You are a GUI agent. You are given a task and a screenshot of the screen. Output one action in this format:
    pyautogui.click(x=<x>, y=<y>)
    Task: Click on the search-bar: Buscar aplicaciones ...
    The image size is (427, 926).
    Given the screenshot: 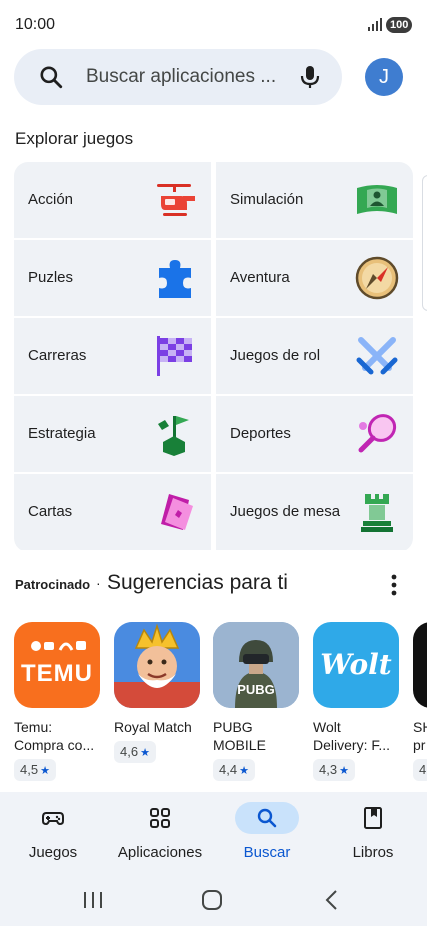 What is the action you would take?
    pyautogui.click(x=178, y=77)
    